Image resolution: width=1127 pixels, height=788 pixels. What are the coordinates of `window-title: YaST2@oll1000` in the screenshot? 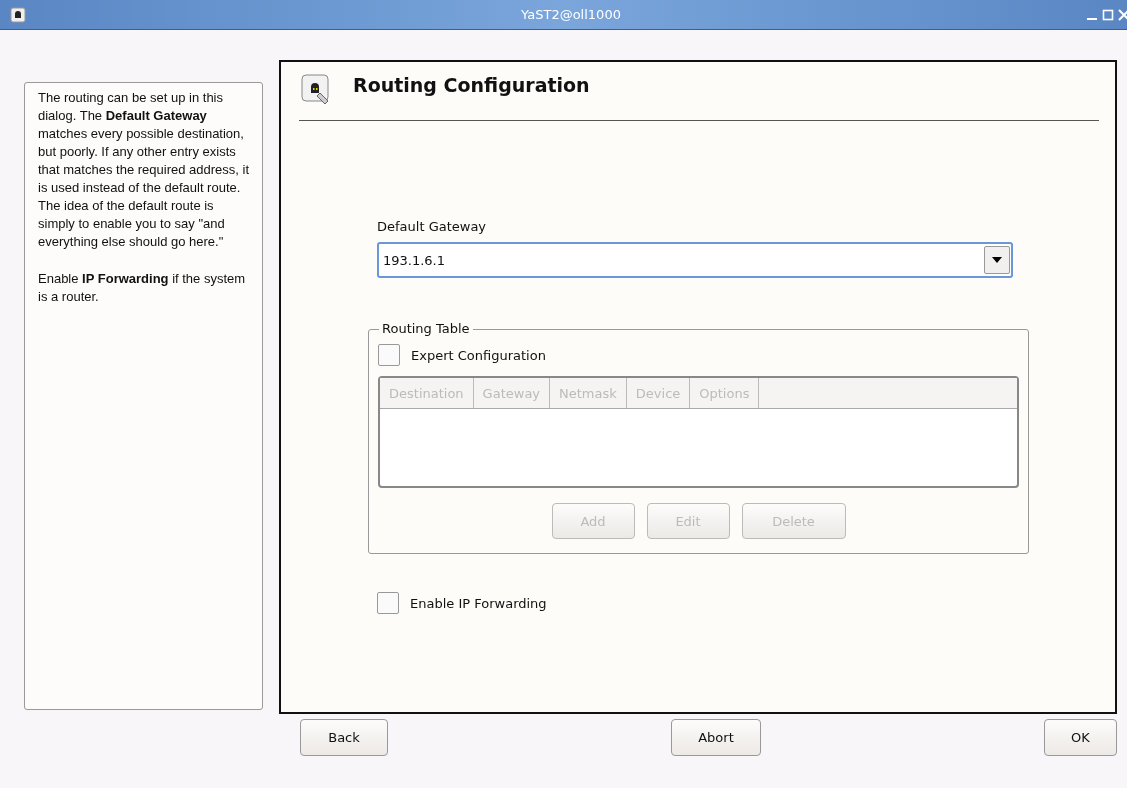 It's located at (571, 14).